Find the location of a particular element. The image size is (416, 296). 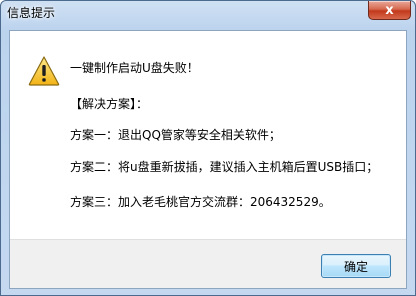

title-bar: 信息提示 x is located at coordinates (208, 12).